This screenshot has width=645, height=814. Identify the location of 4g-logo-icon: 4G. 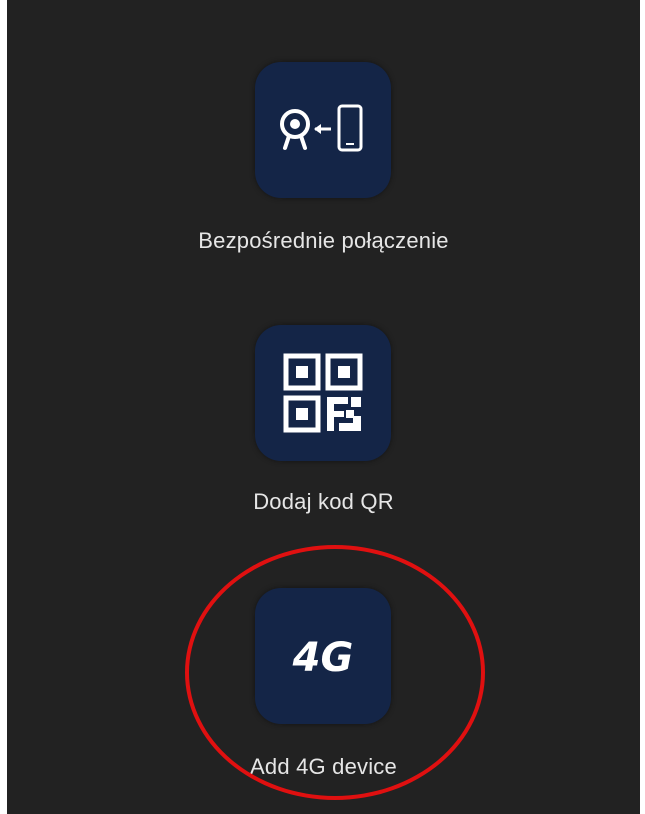
(323, 658).